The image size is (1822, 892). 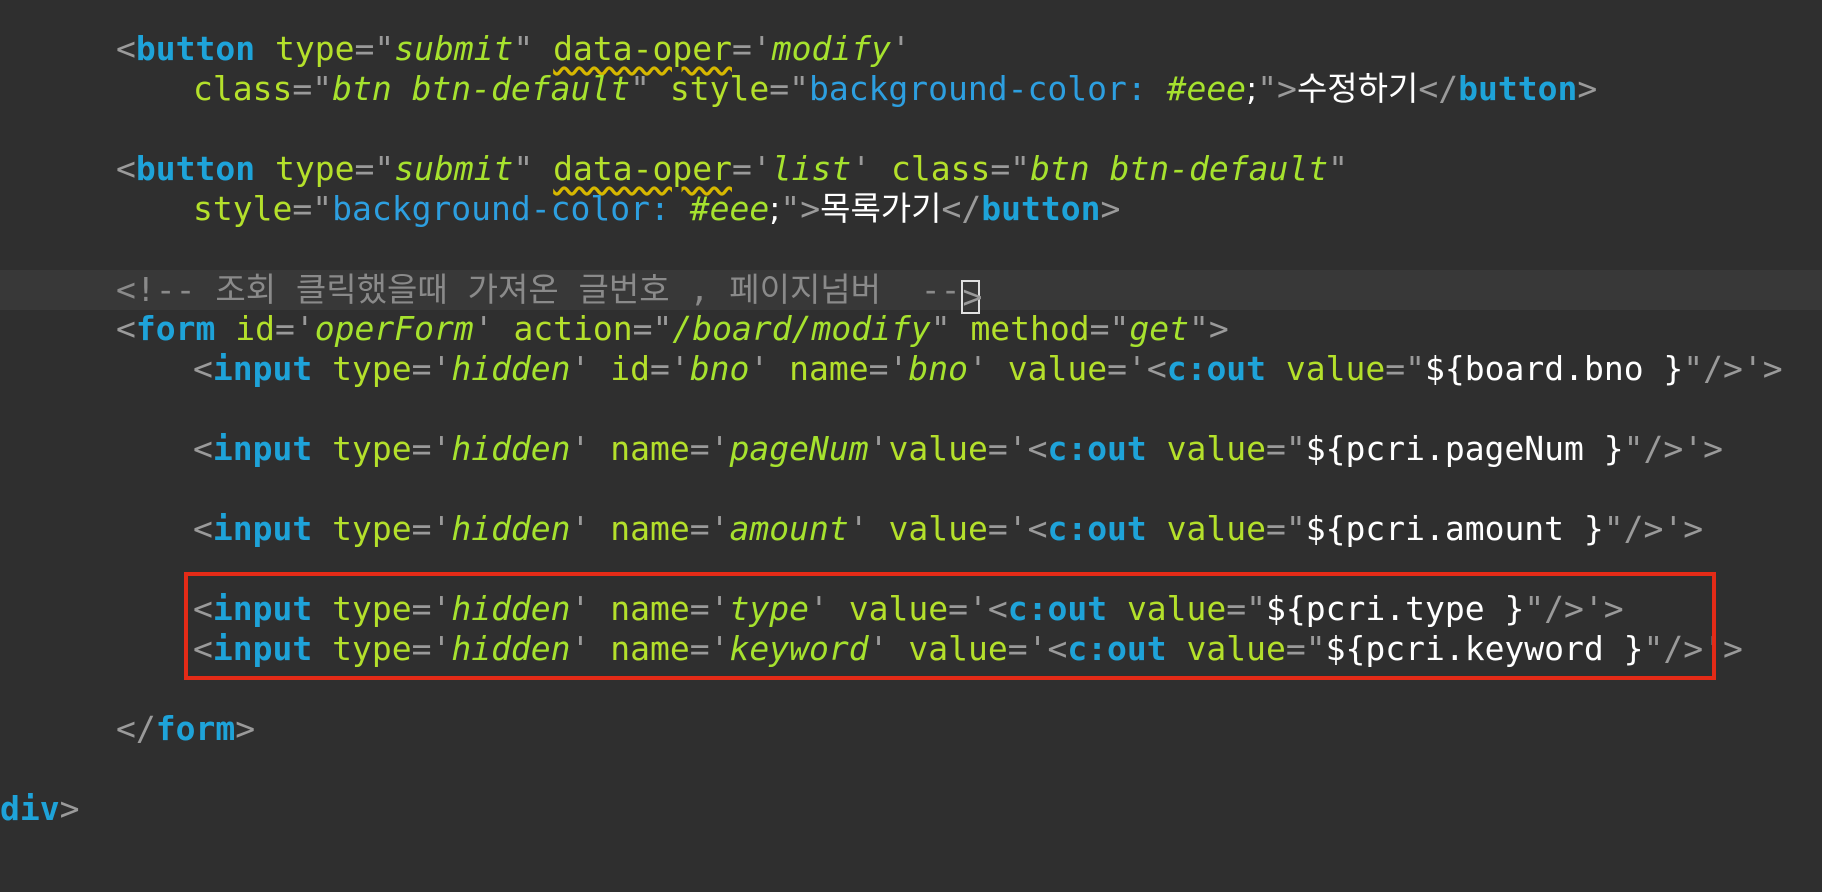 I want to click on el-expression: ${pcri.amount }, so click(x=1454, y=528).